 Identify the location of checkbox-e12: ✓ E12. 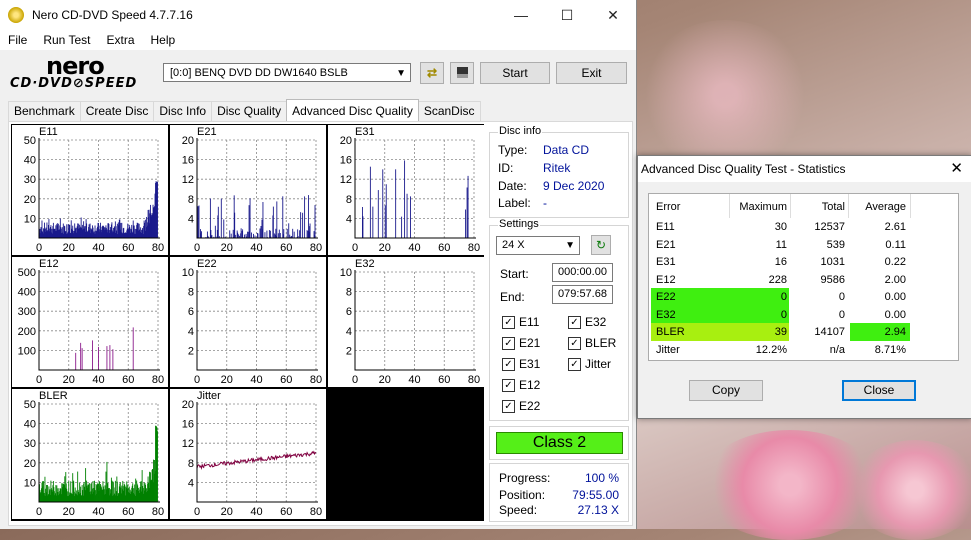
(521, 385).